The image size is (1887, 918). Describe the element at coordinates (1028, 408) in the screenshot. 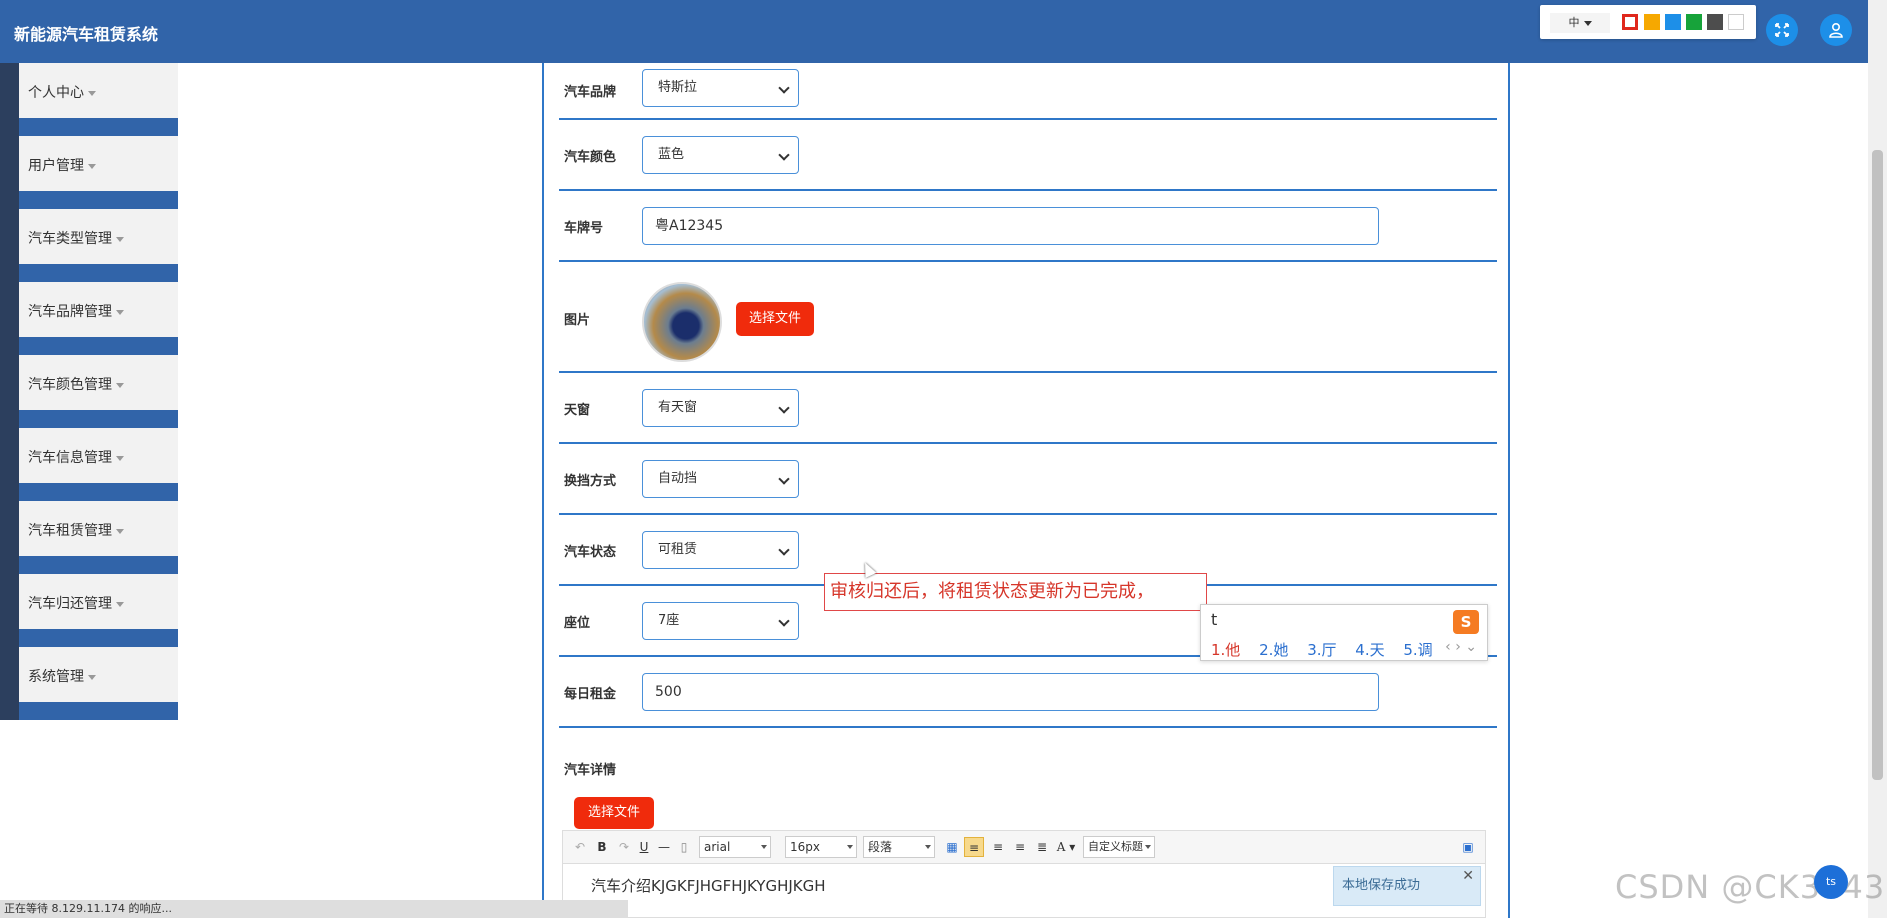

I see `form-row-sunroof: 天窗 有天窗` at that location.